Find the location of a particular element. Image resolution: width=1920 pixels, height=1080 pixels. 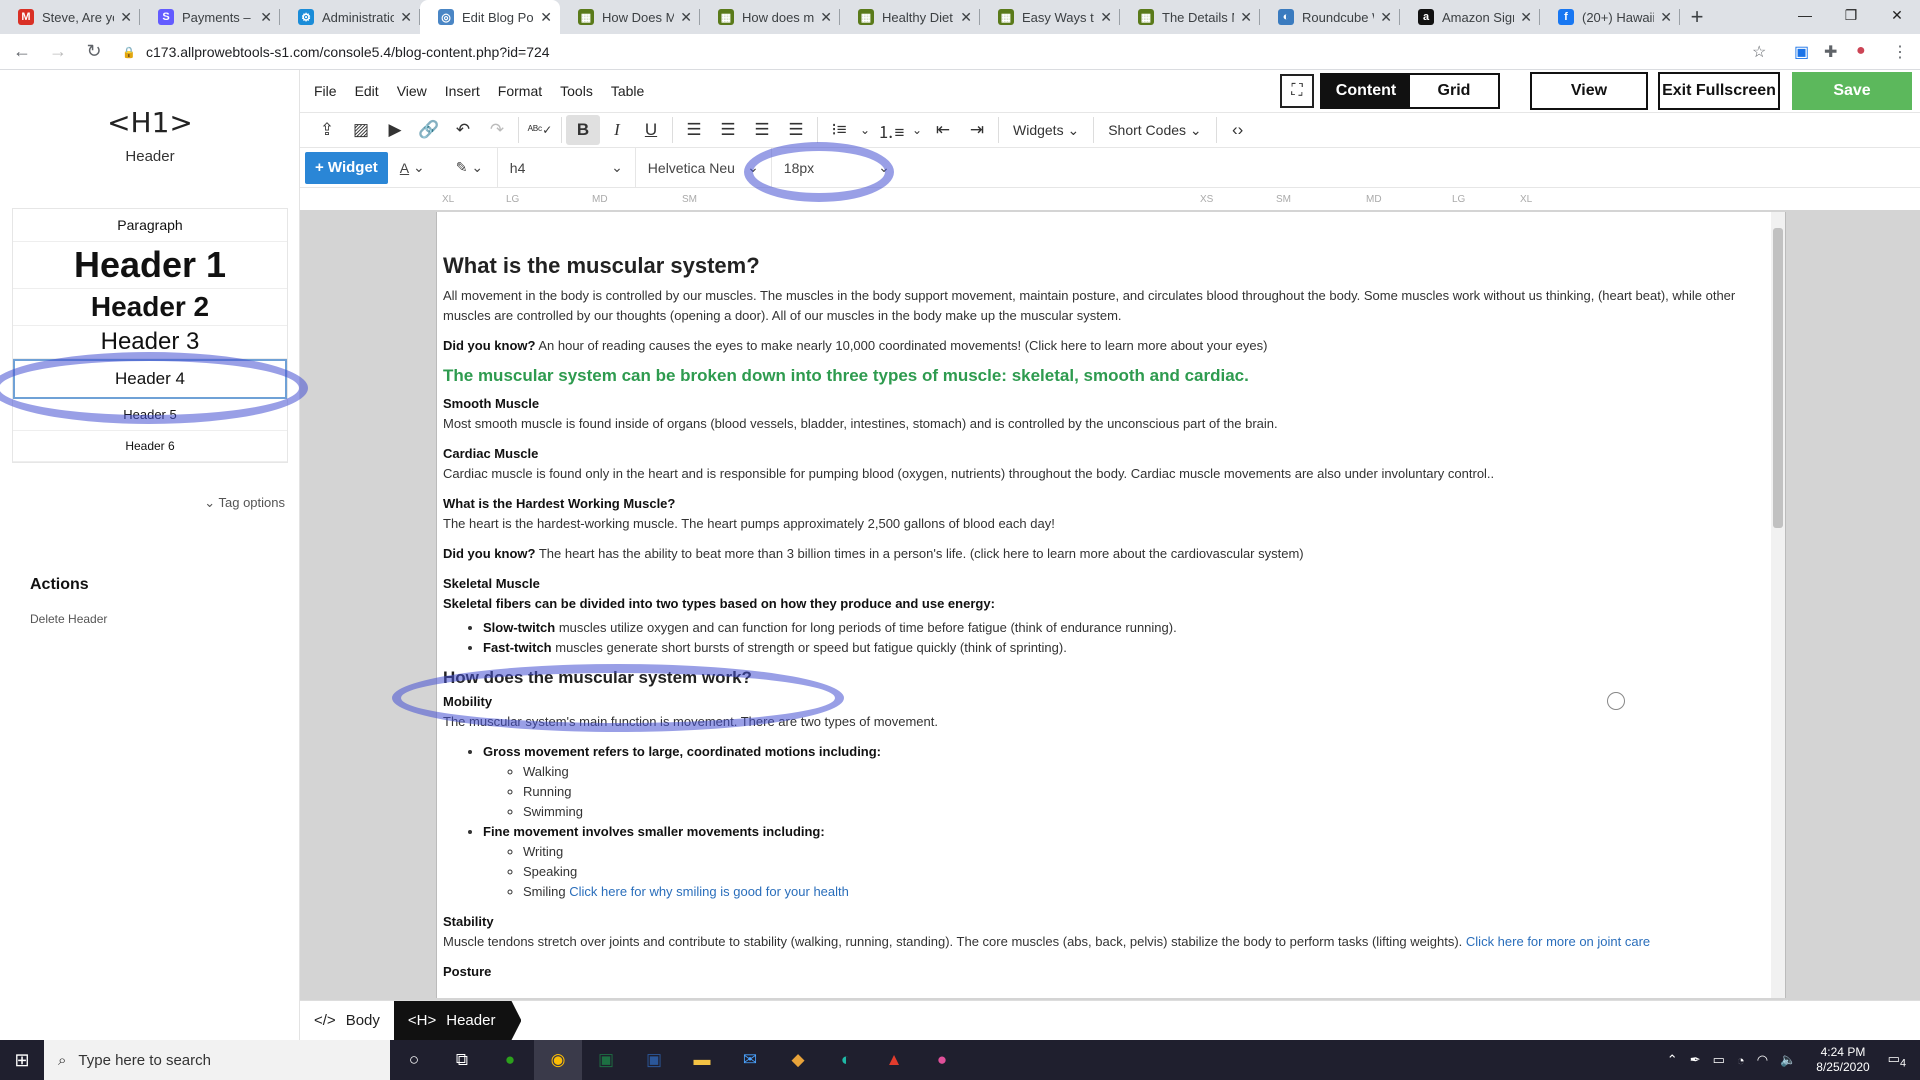

bookmark-star-icon: ☆ is located at coordinates (1759, 52).